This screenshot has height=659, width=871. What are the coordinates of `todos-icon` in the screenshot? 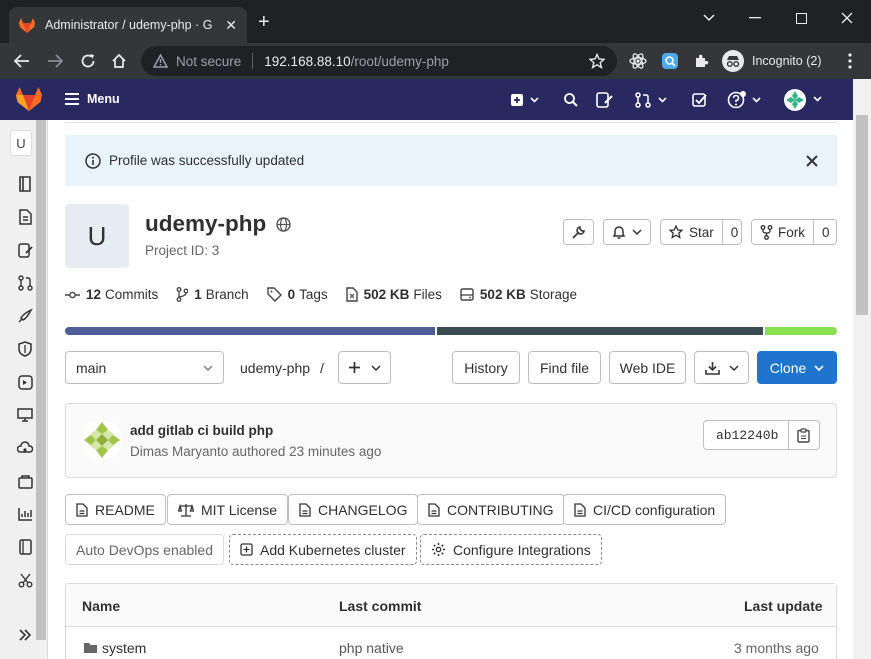 It's located at (700, 100).